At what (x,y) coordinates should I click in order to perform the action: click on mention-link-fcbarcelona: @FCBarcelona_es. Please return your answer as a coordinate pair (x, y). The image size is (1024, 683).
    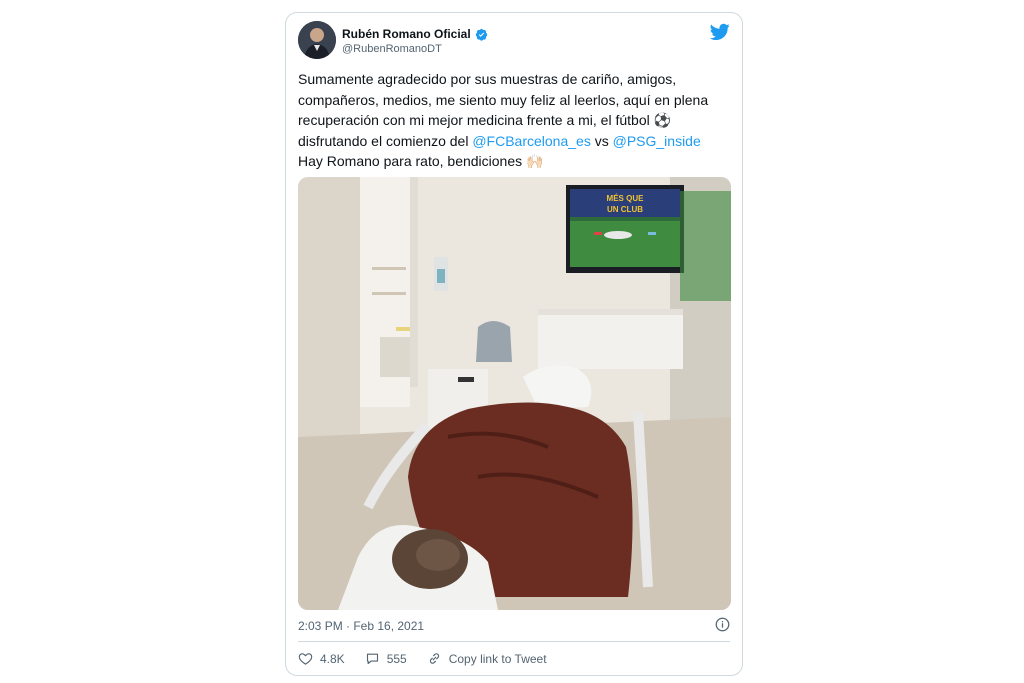
    Looking at the image, I should click on (531, 141).